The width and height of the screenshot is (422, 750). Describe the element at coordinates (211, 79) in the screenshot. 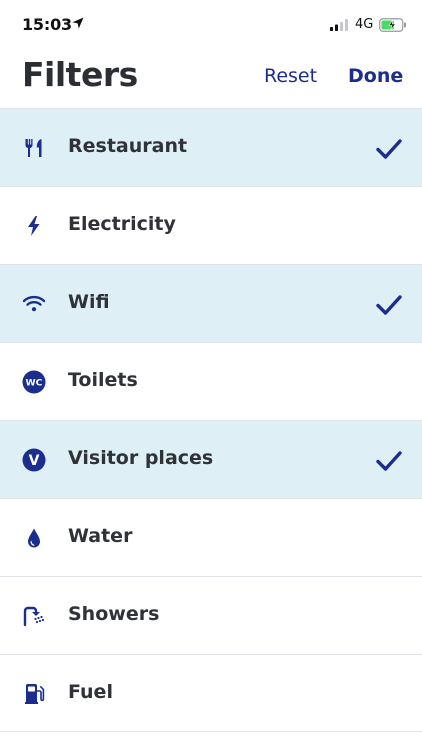

I see `header: Filters Reset Done` at that location.